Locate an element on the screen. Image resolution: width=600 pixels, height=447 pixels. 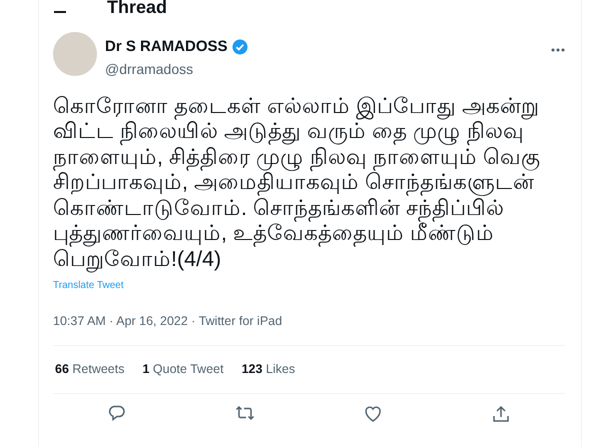
stat-link: 123 Likes is located at coordinates (269, 369).